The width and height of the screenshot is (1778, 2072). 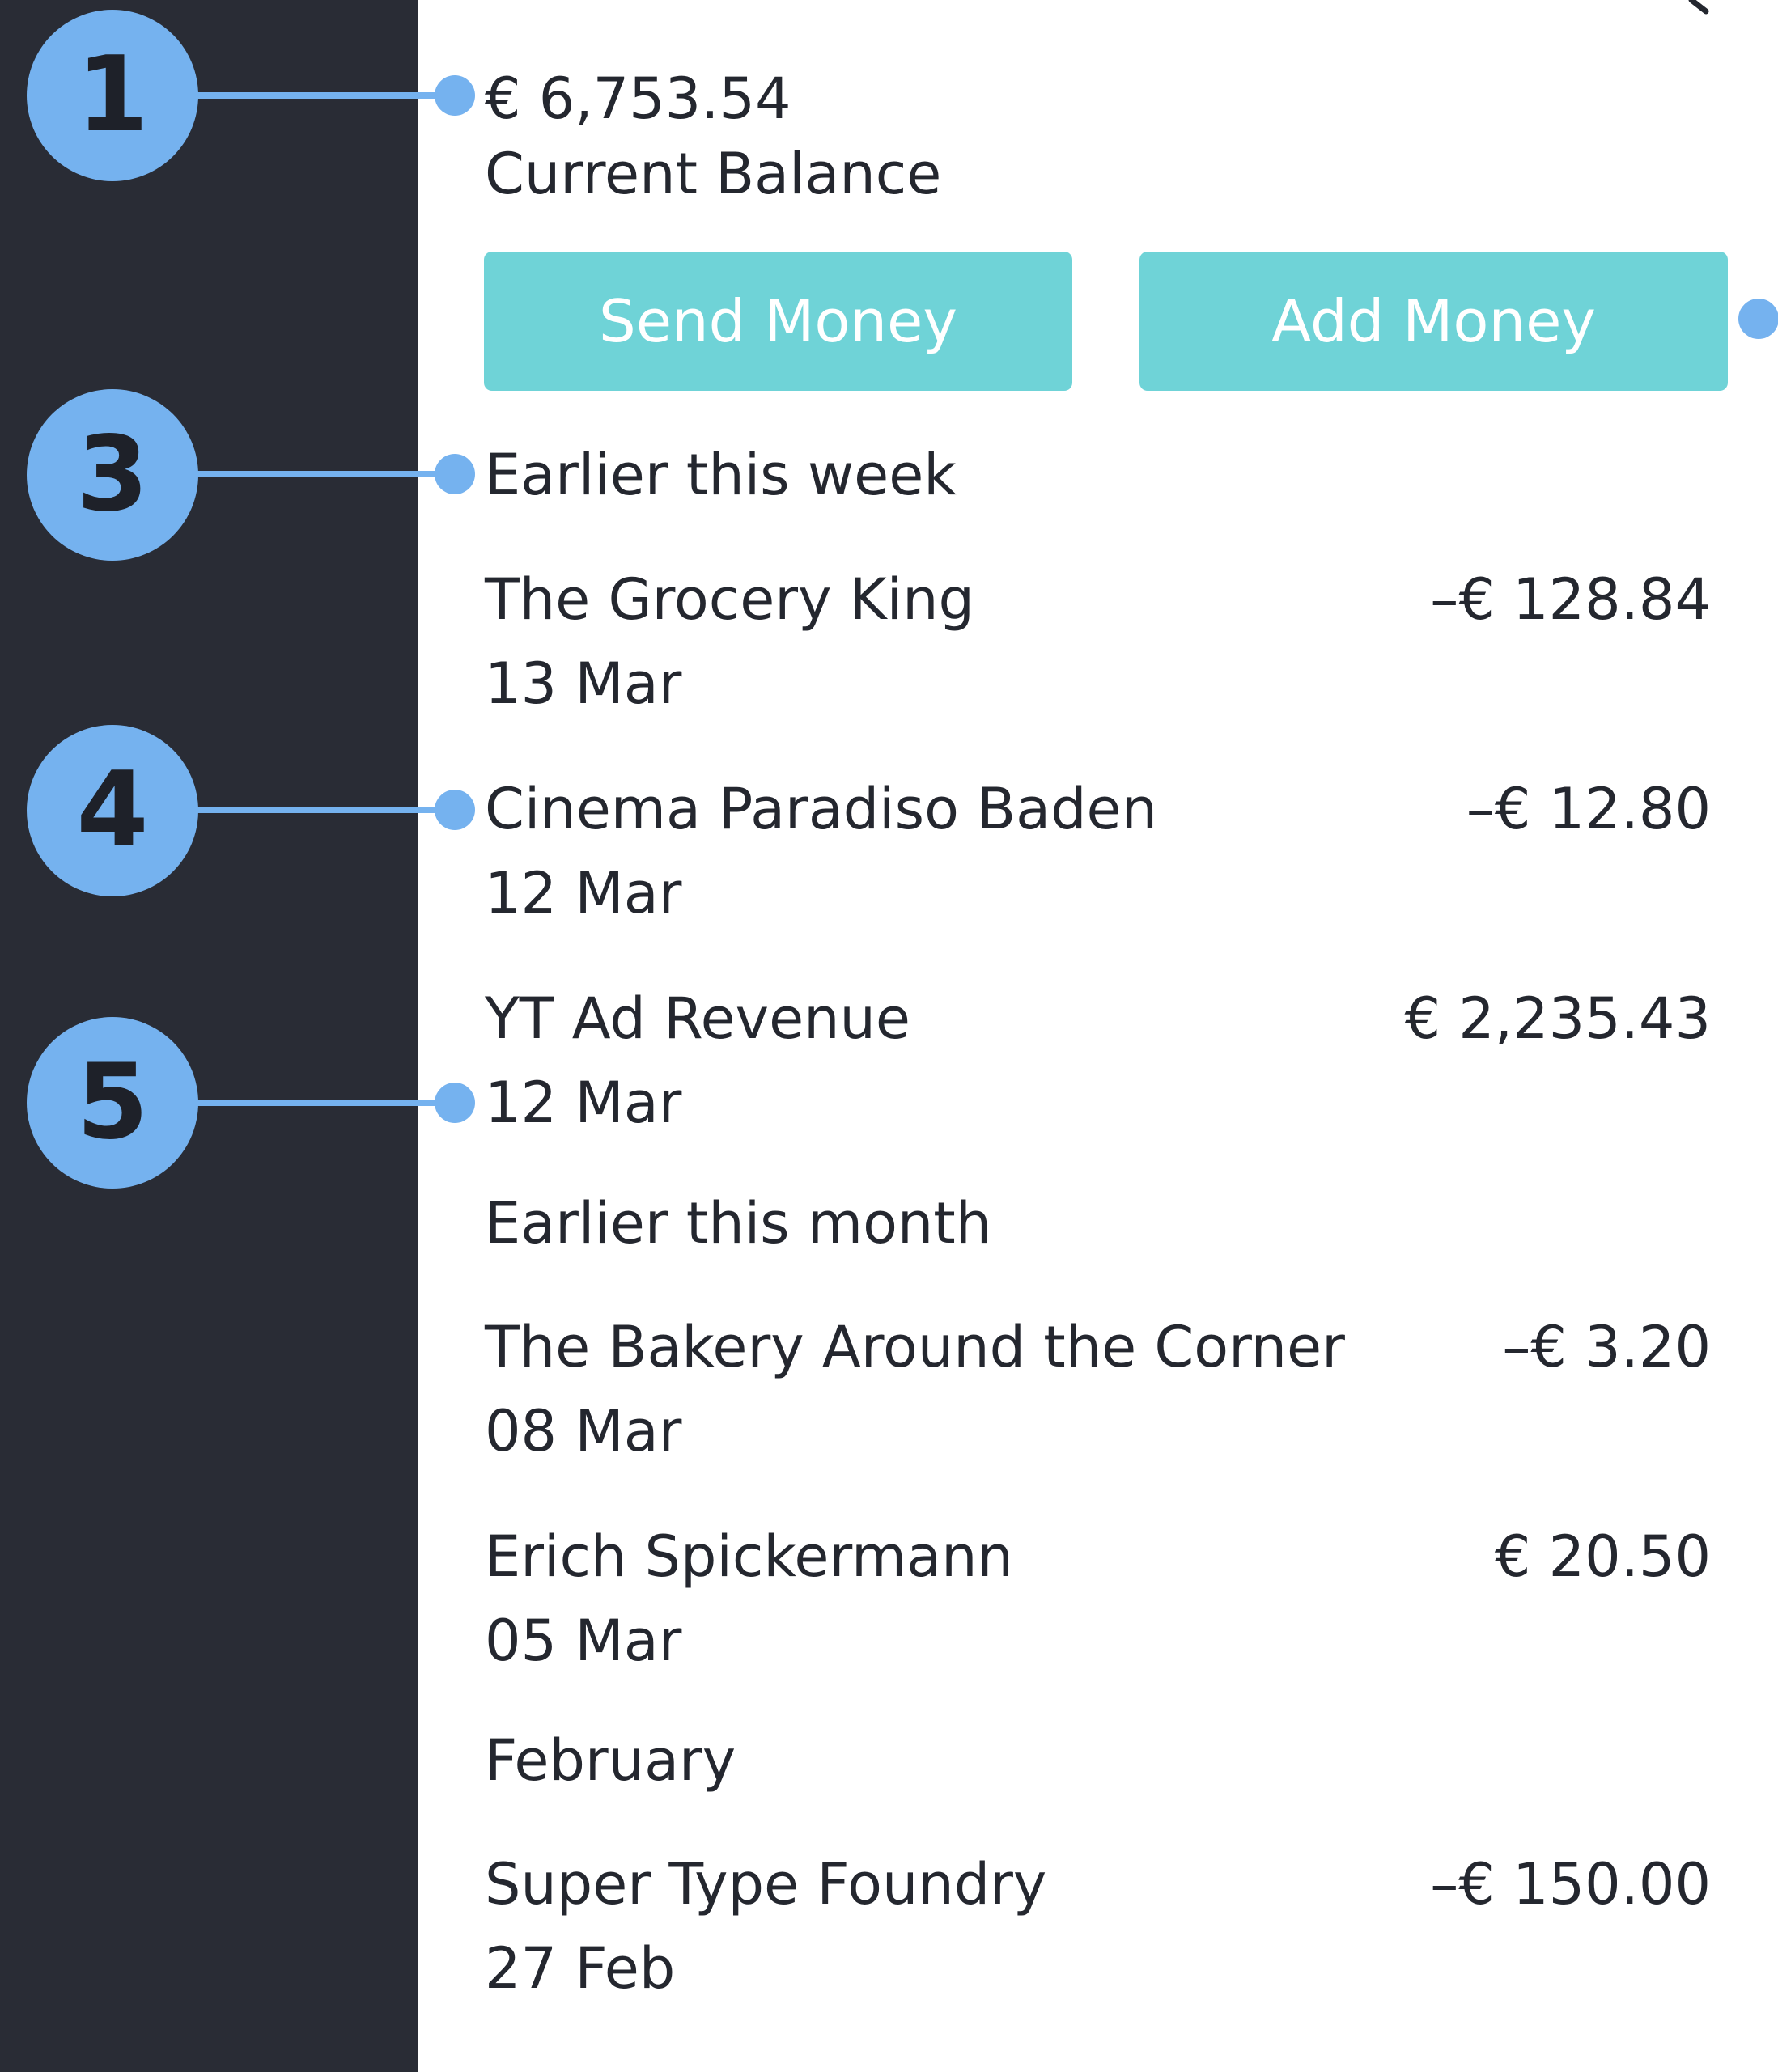 I want to click on transaction-name: The Grocery King, so click(x=729, y=599).